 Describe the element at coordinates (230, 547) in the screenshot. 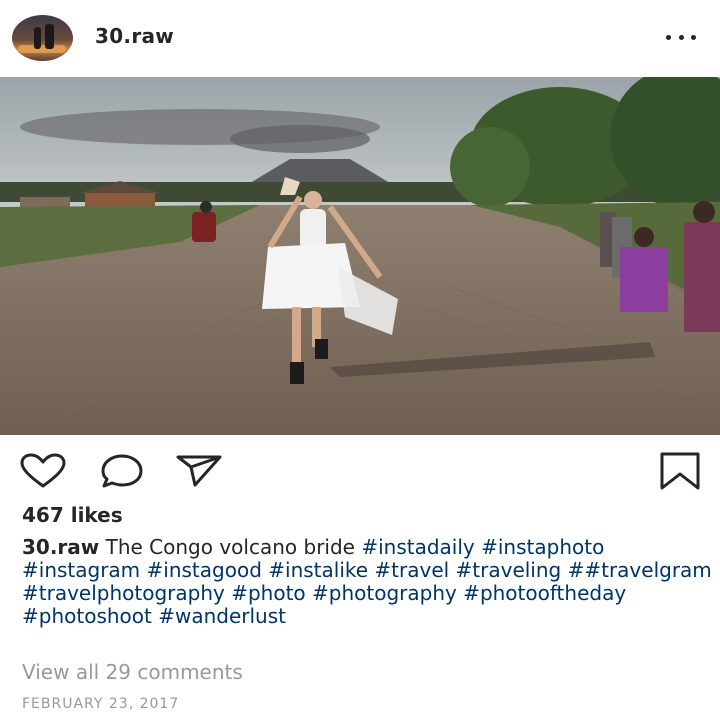

I see `caption-text: The Congo volcano bride` at that location.